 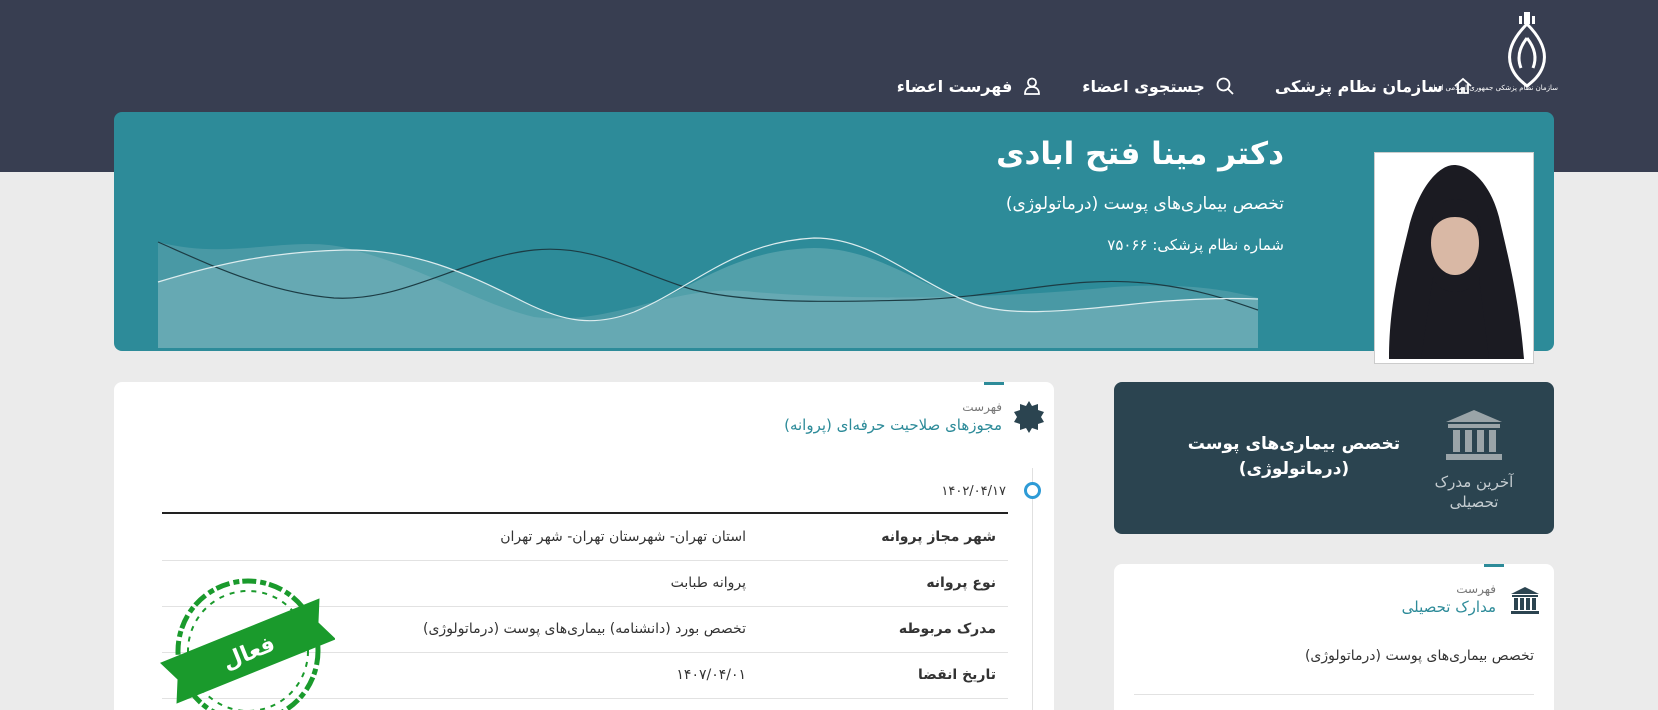 I want to click on education-item: تخصص بیماری‌های پوست (درماتولوژی), so click(x=1419, y=656).